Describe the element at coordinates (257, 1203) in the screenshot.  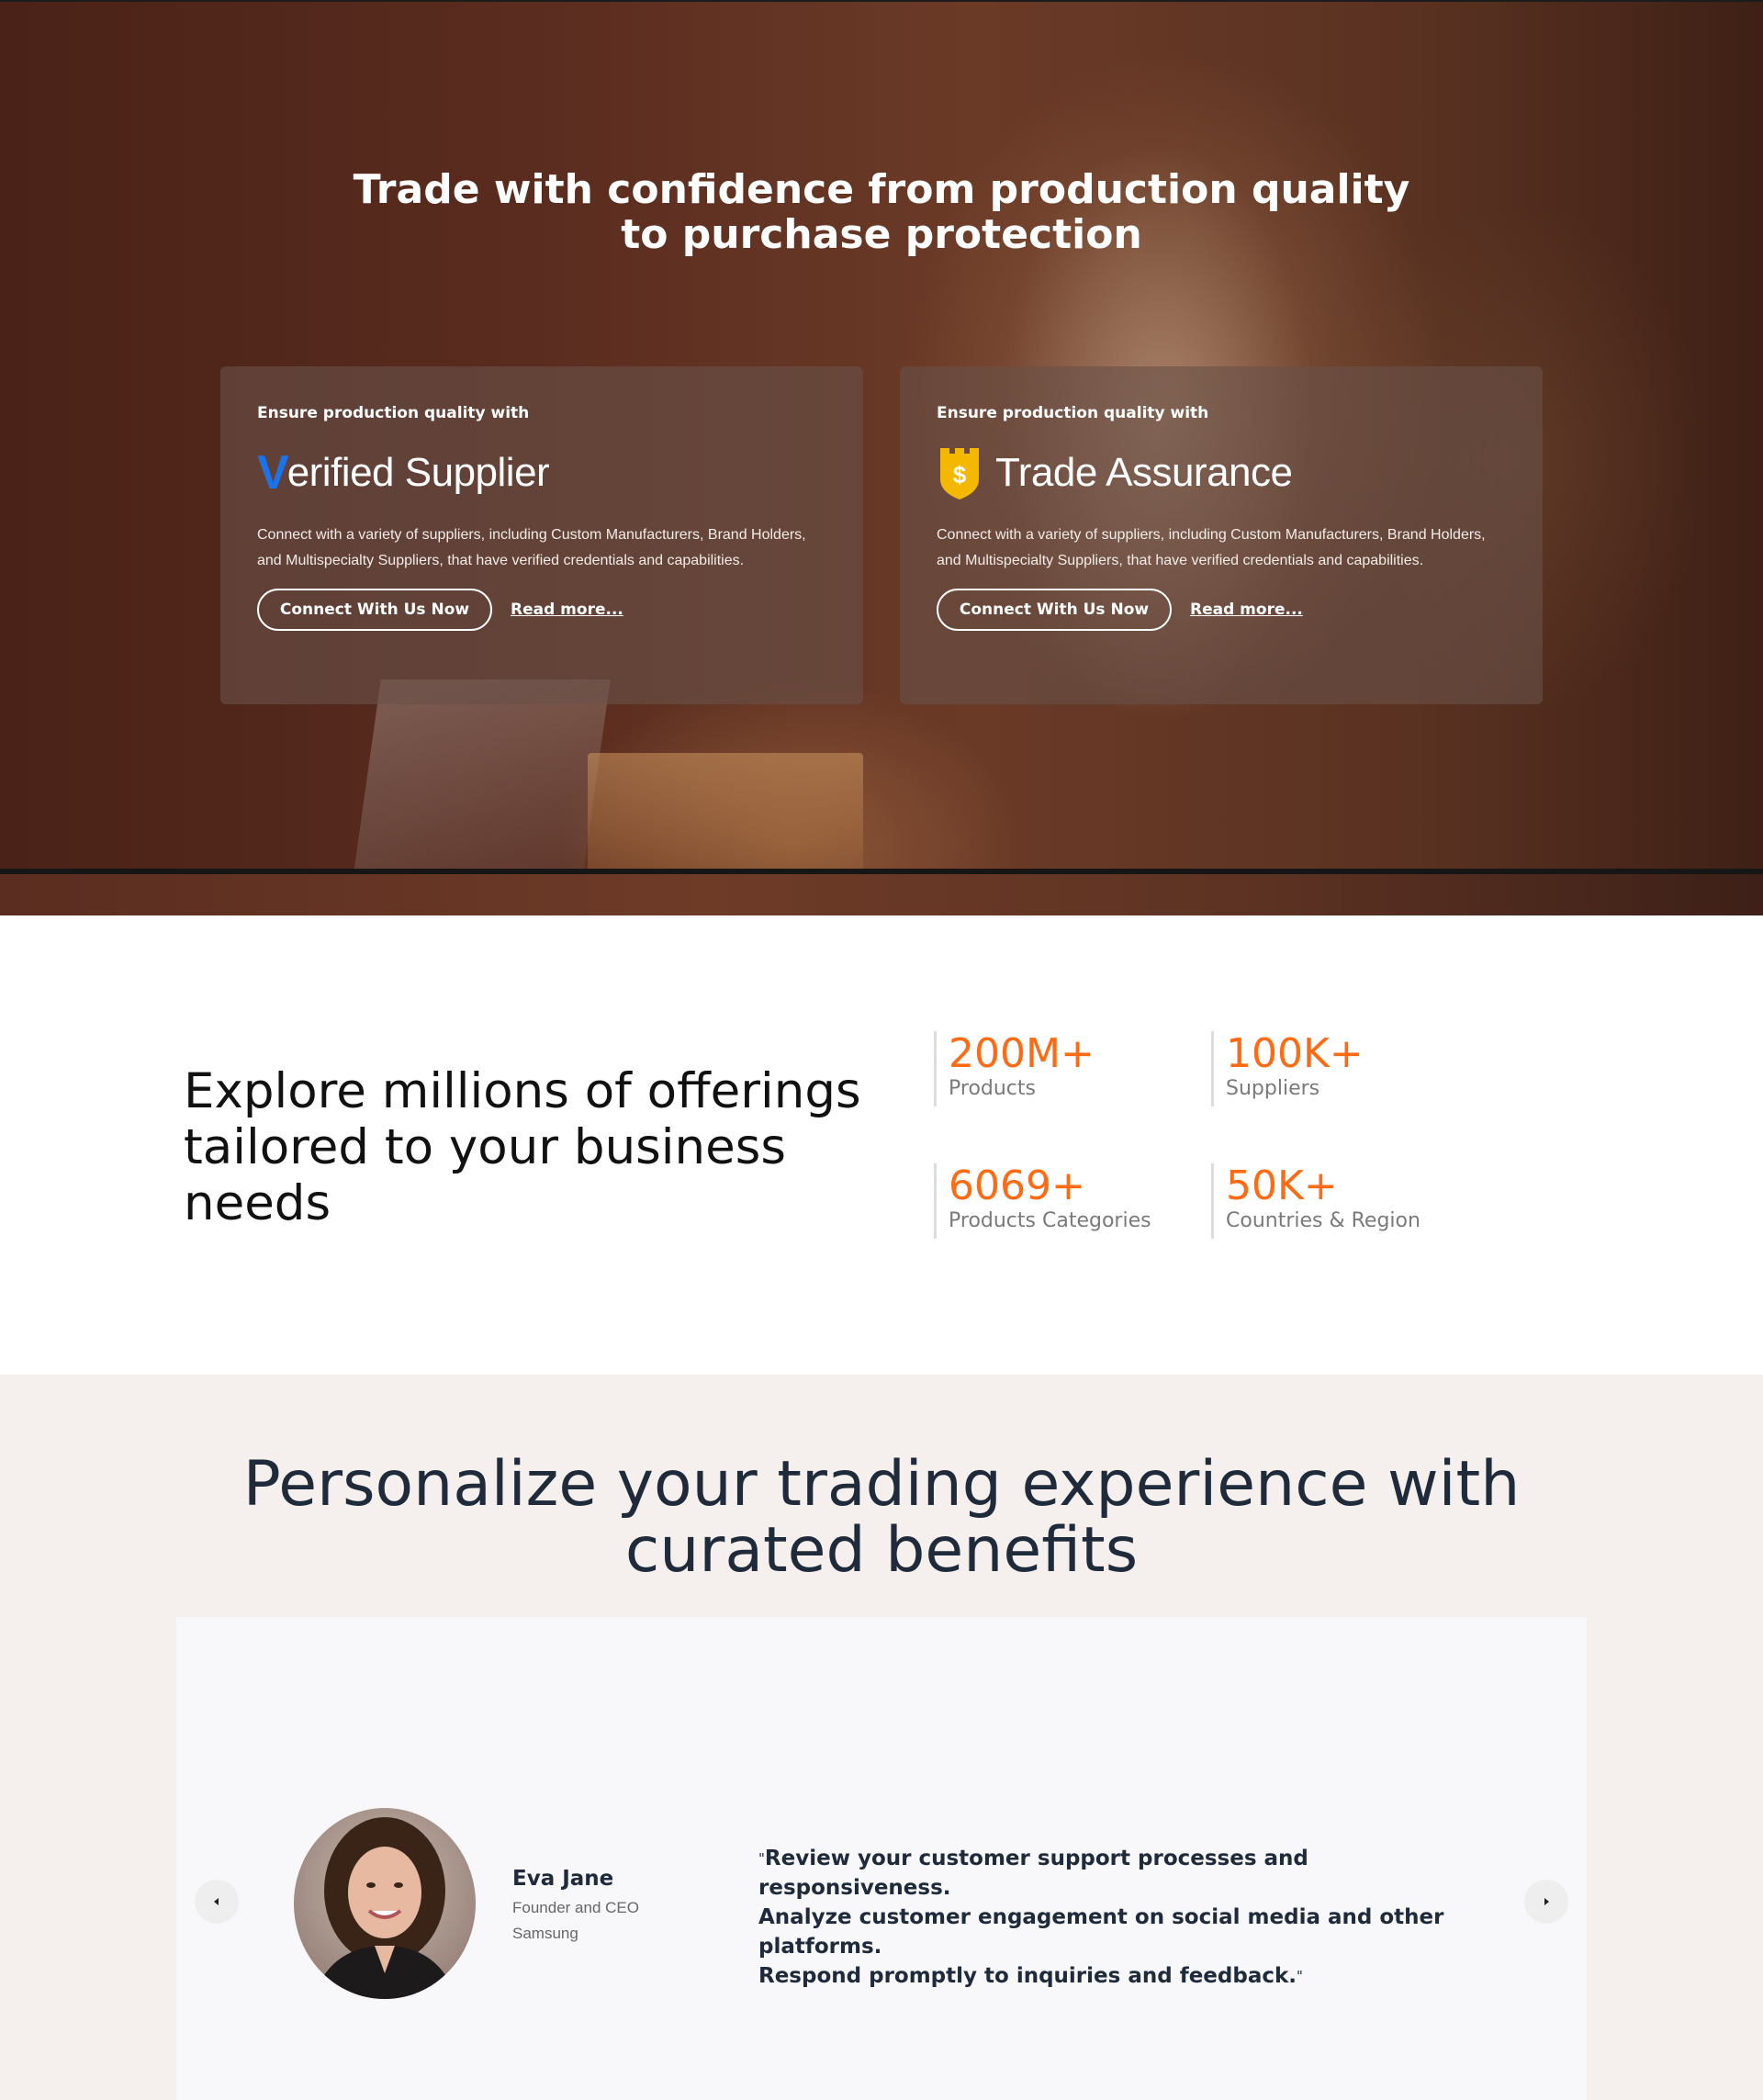
I see `stats-heading-line3: needs` at that location.